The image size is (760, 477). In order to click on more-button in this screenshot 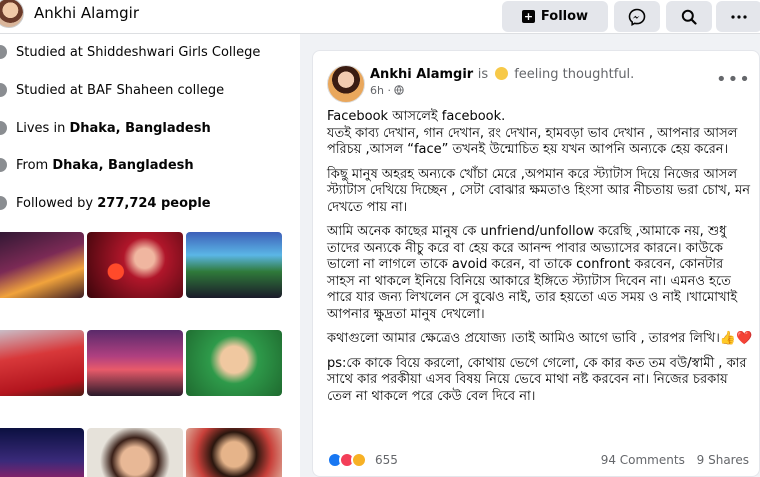, I will do `click(738, 16)`.